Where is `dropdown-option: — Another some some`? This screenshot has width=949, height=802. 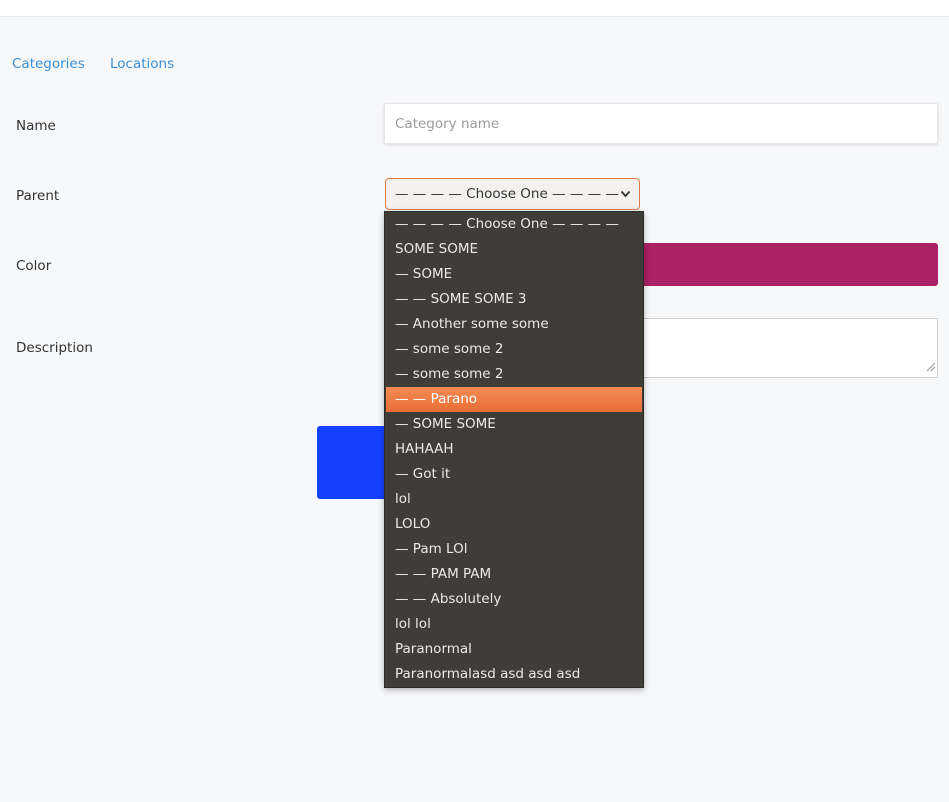
dropdown-option: — Another some some is located at coordinates (514, 324).